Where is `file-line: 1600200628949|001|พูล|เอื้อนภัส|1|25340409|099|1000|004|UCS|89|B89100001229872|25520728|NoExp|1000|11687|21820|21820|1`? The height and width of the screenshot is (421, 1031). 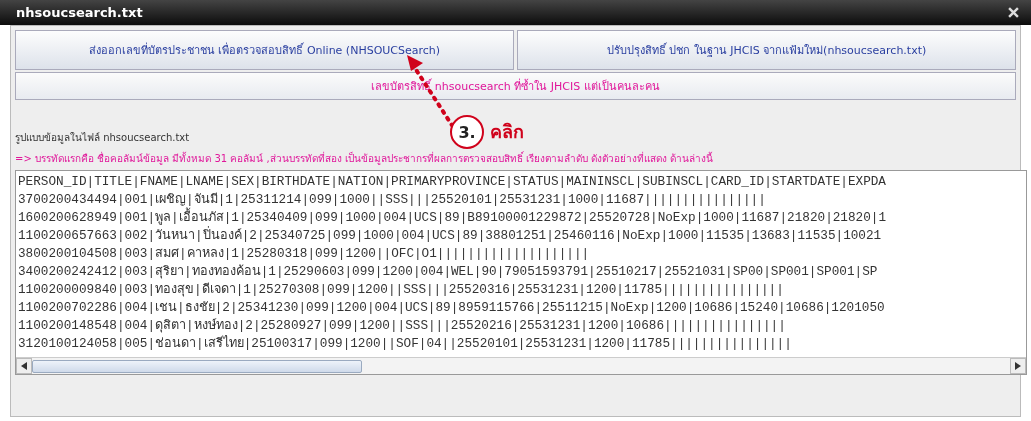 file-line: 1600200628949|001|พูล|เอื้อนภัส|1|25340409|099|1000|004|UCS|89|B89100001229872|25520728|NoExp|1000|11687|21820|21820|1 is located at coordinates (521, 218).